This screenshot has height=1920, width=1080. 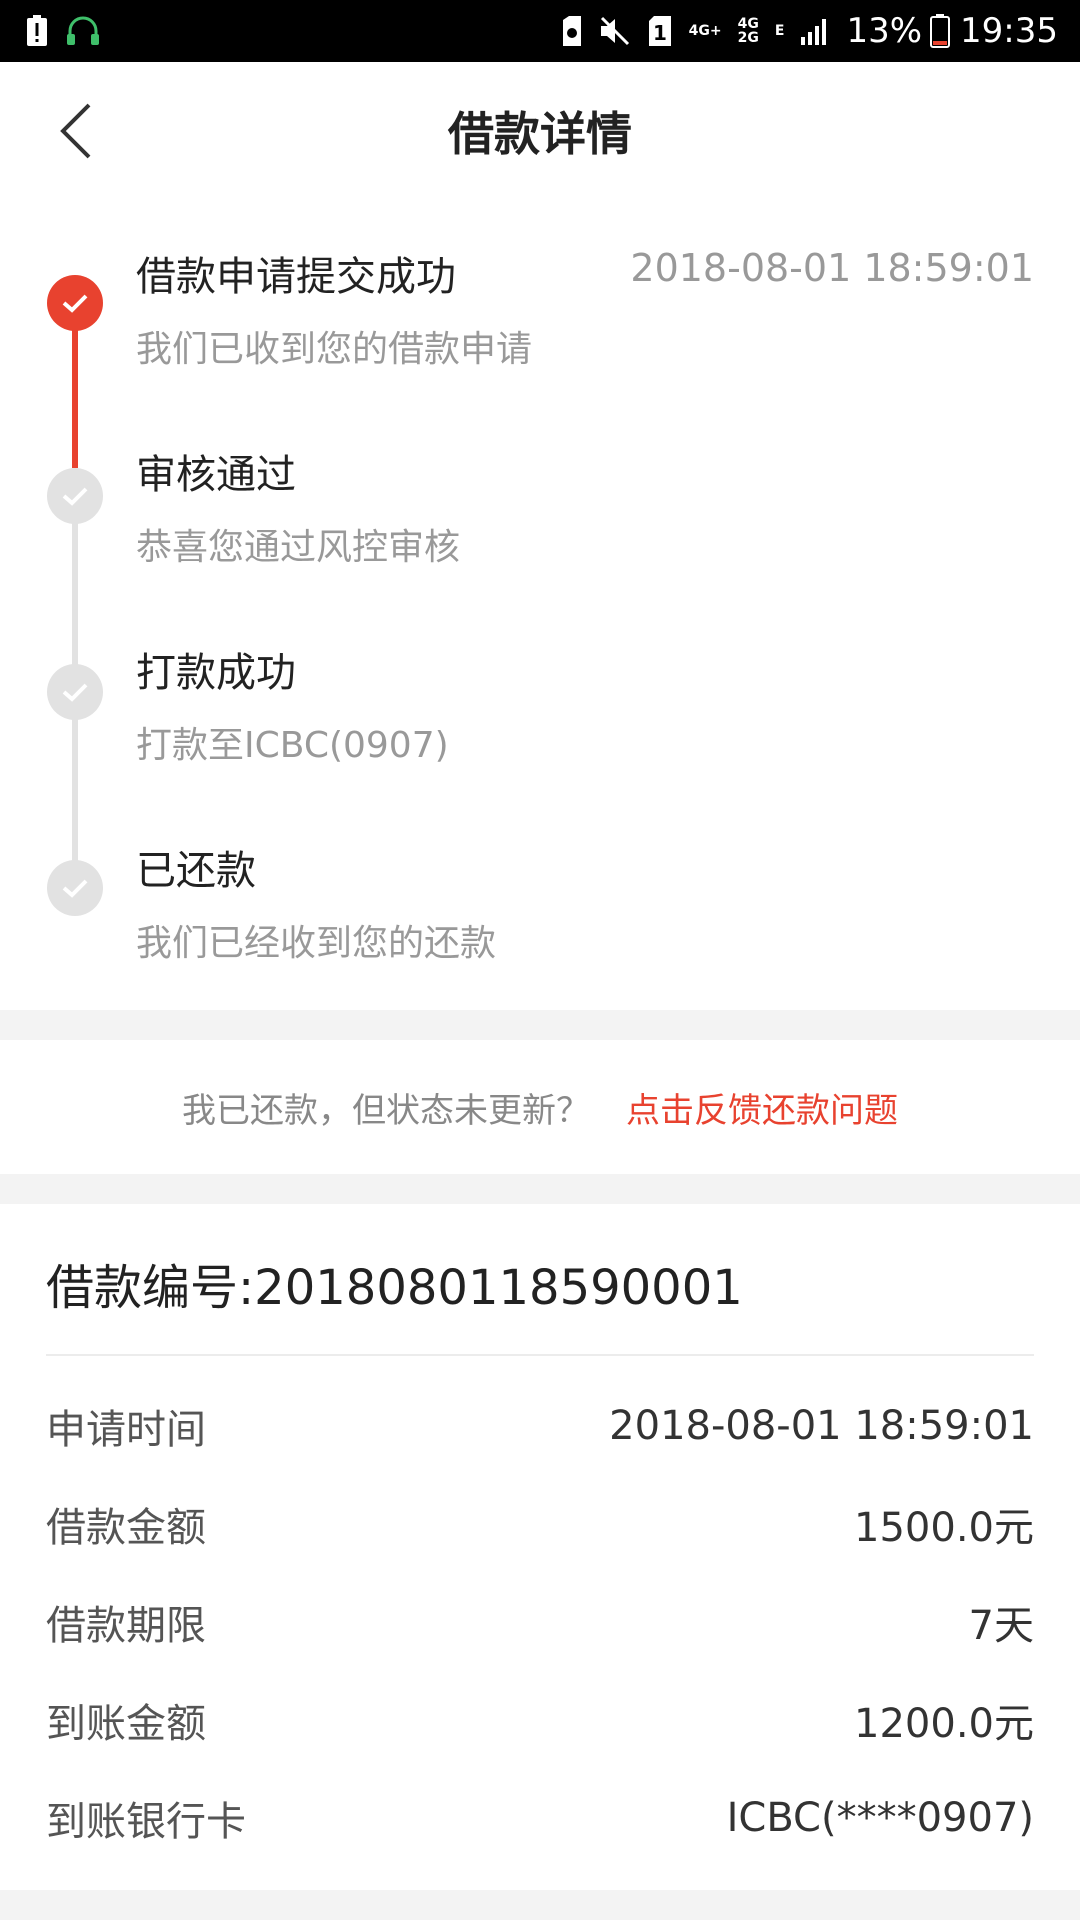 What do you see at coordinates (748, 38) in the screenshot?
I see `network-label-2g: 2G` at bounding box center [748, 38].